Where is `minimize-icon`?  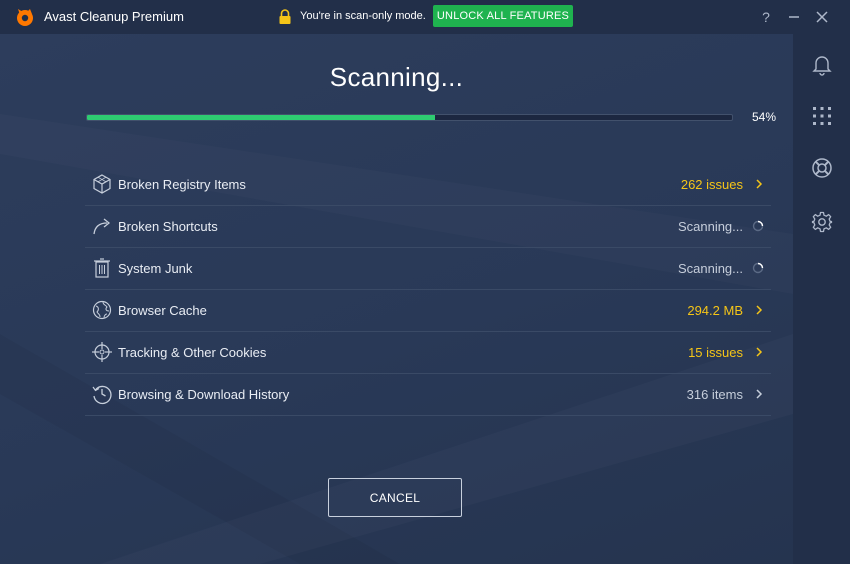 minimize-icon is located at coordinates (794, 17).